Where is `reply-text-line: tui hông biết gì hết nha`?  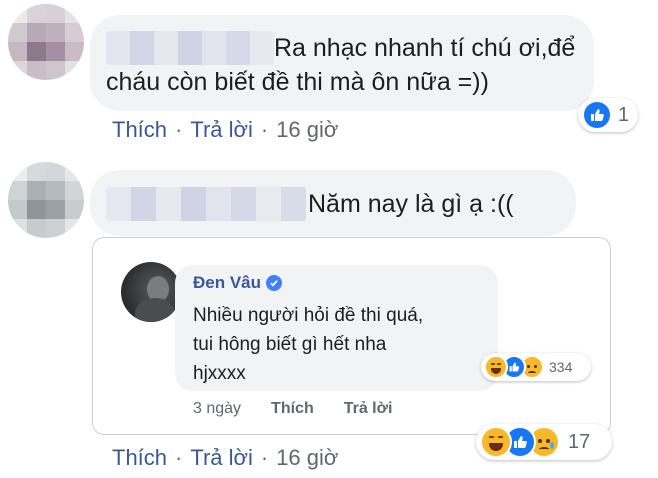
reply-text-line: tui hông biết gì hết nha is located at coordinates (290, 344).